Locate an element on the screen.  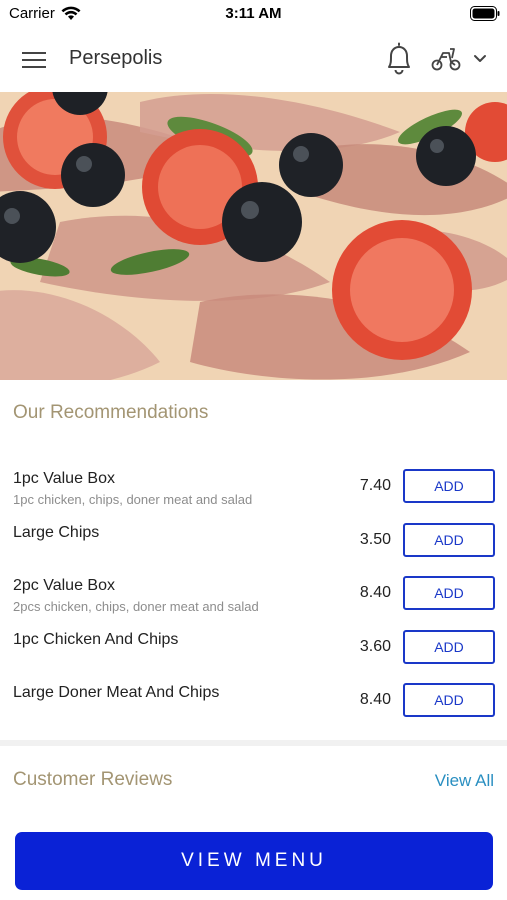
item-price: 3.60 is located at coordinates (375, 646).